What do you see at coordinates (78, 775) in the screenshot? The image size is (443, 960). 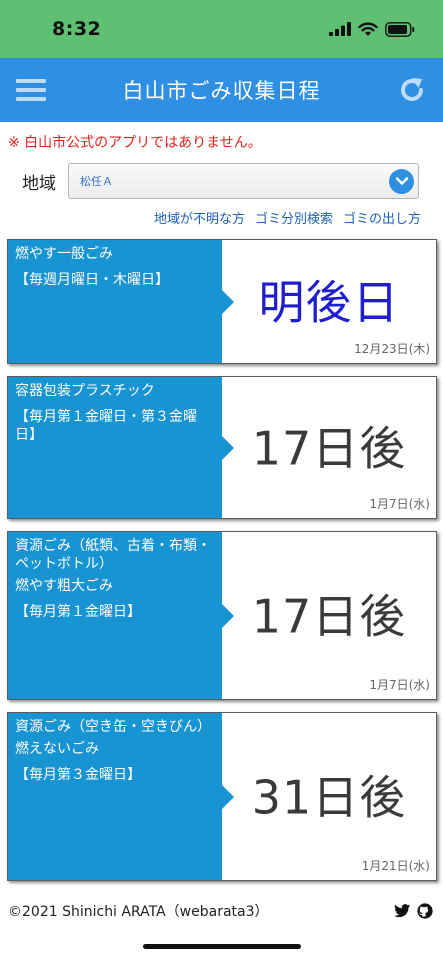 I see `card-schedule-line: 【毎月第３金曜日】` at bounding box center [78, 775].